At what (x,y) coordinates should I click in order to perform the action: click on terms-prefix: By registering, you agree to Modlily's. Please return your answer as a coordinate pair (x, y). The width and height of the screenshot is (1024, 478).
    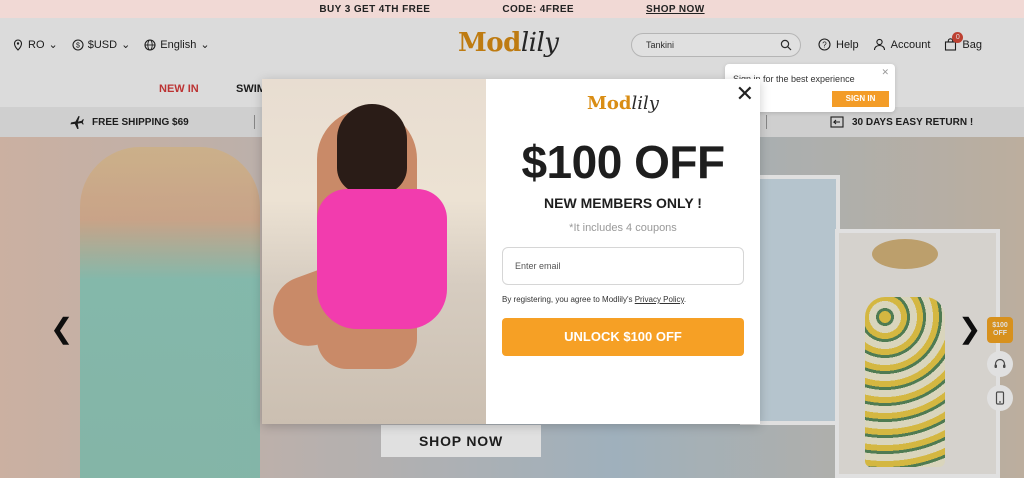
    Looking at the image, I should click on (567, 299).